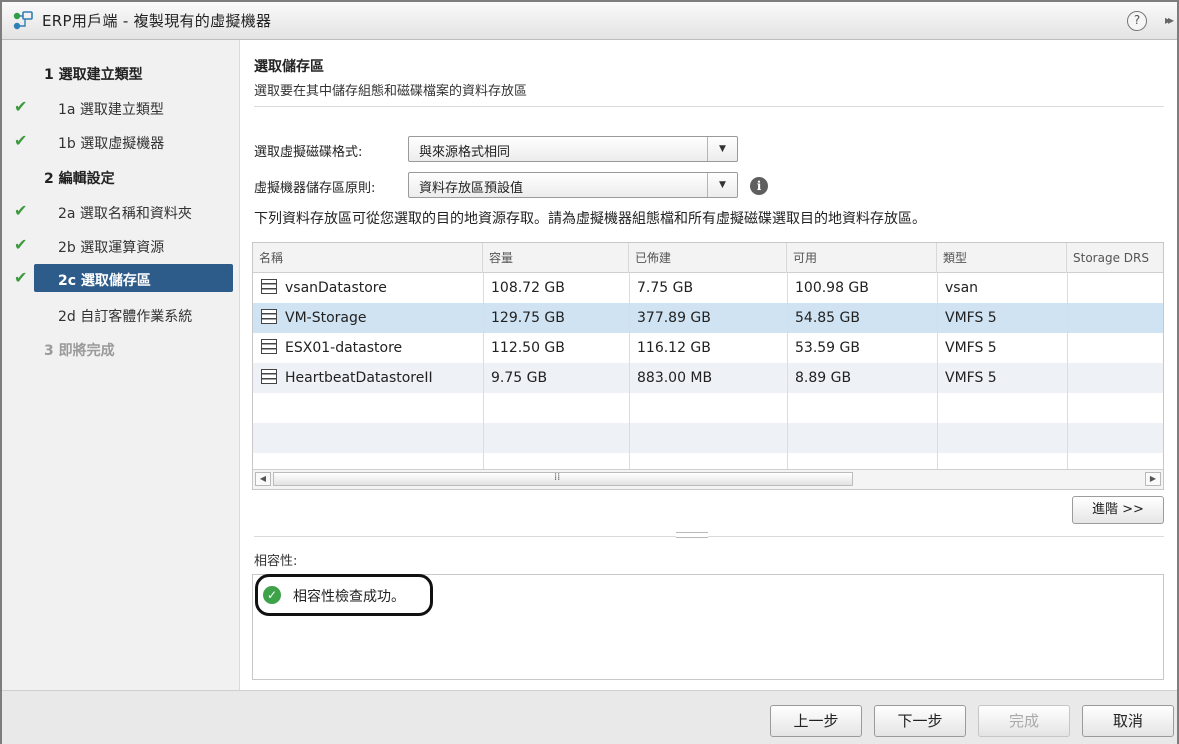  What do you see at coordinates (1169, 20) in the screenshot?
I see `expand-icon: ▸▸` at bounding box center [1169, 20].